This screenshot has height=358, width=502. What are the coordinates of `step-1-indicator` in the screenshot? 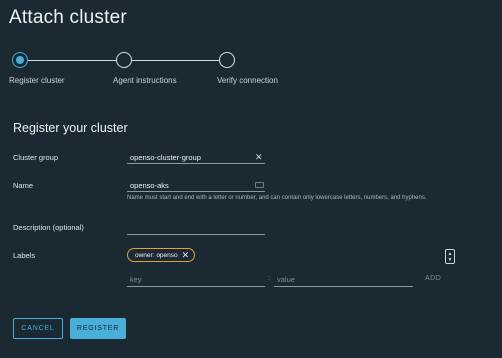 It's located at (20, 60).